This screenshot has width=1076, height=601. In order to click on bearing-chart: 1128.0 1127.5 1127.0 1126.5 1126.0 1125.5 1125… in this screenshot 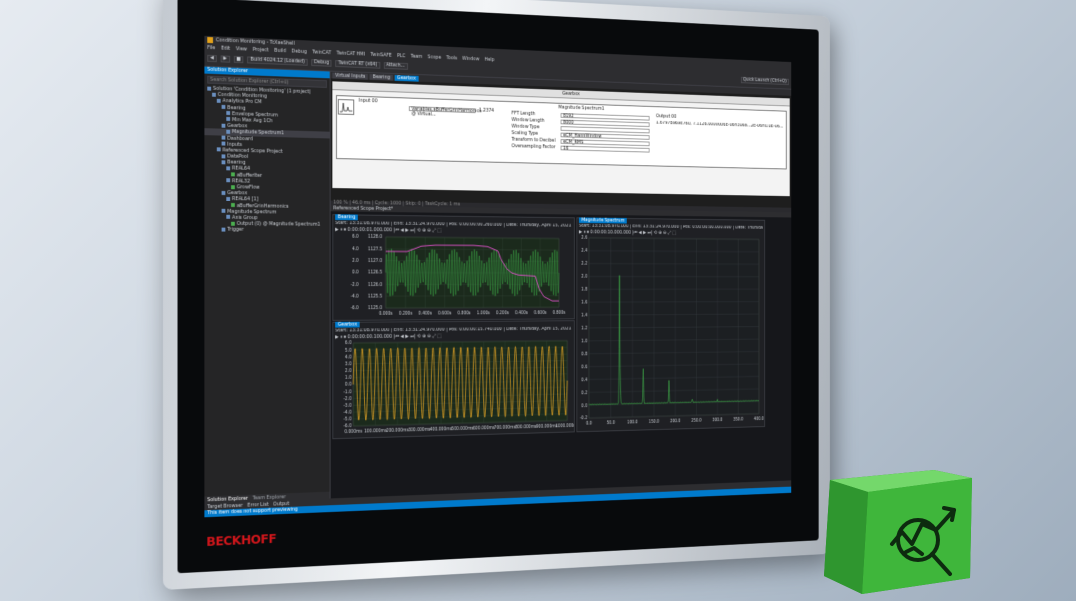, I will do `click(453, 276)`.